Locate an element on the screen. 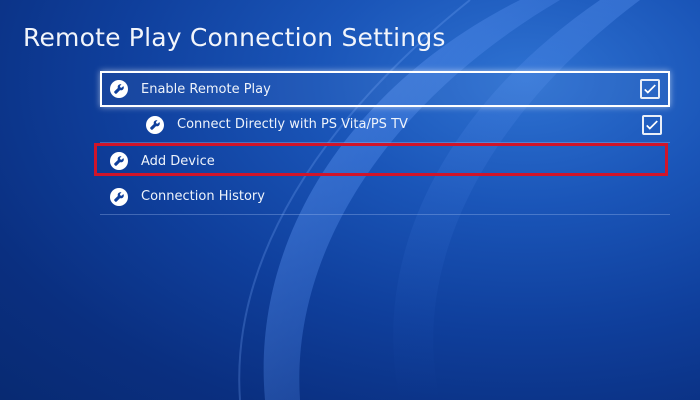  setting-label: Connect Directly with PS Vita/PS TV is located at coordinates (292, 124).